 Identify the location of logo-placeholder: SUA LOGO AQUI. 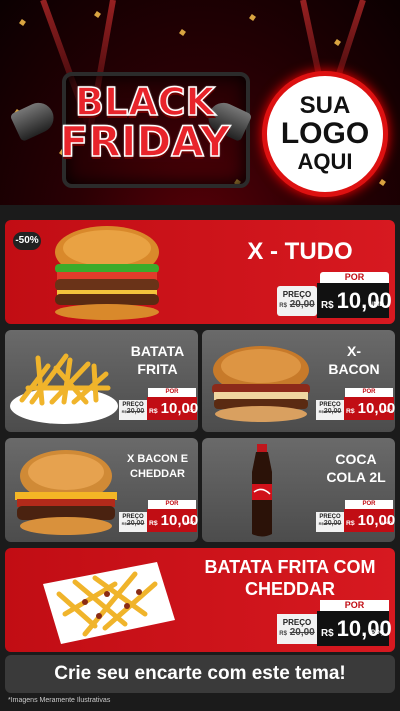
(325, 134).